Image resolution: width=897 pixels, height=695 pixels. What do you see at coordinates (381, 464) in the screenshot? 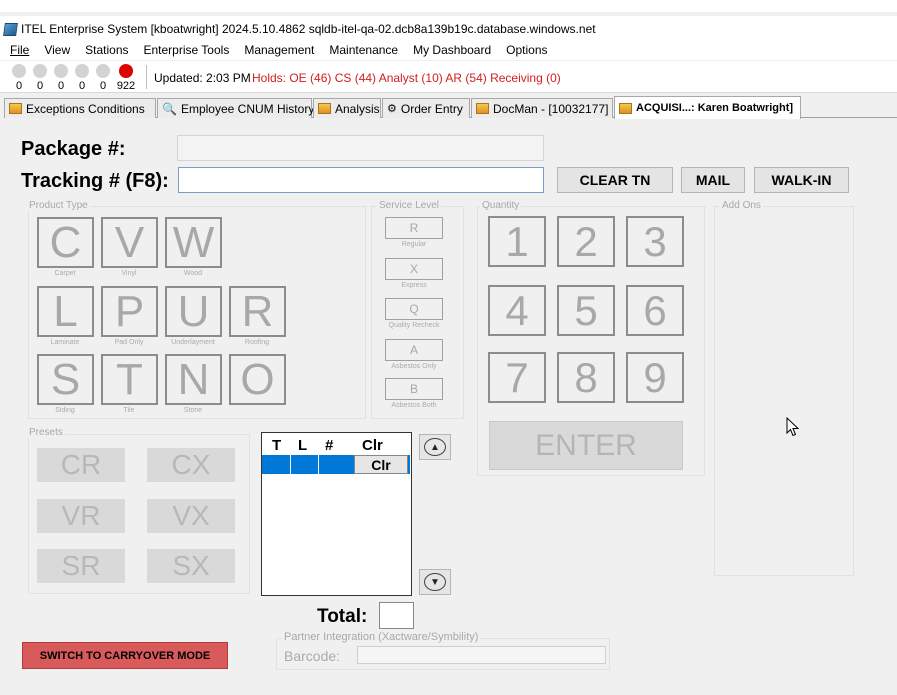
I see `row-clear-button: Clr` at bounding box center [381, 464].